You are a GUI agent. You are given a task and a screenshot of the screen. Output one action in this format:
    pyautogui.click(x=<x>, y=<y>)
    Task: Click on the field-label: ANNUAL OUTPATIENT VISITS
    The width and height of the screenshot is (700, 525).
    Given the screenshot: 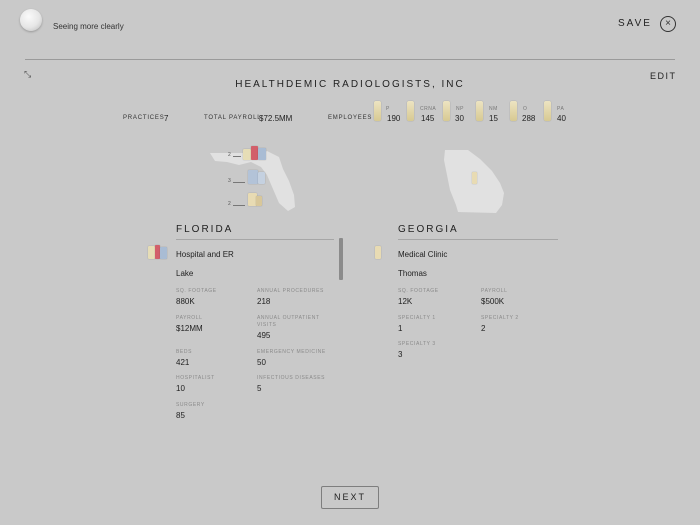 What is the action you would take?
    pyautogui.click(x=288, y=321)
    